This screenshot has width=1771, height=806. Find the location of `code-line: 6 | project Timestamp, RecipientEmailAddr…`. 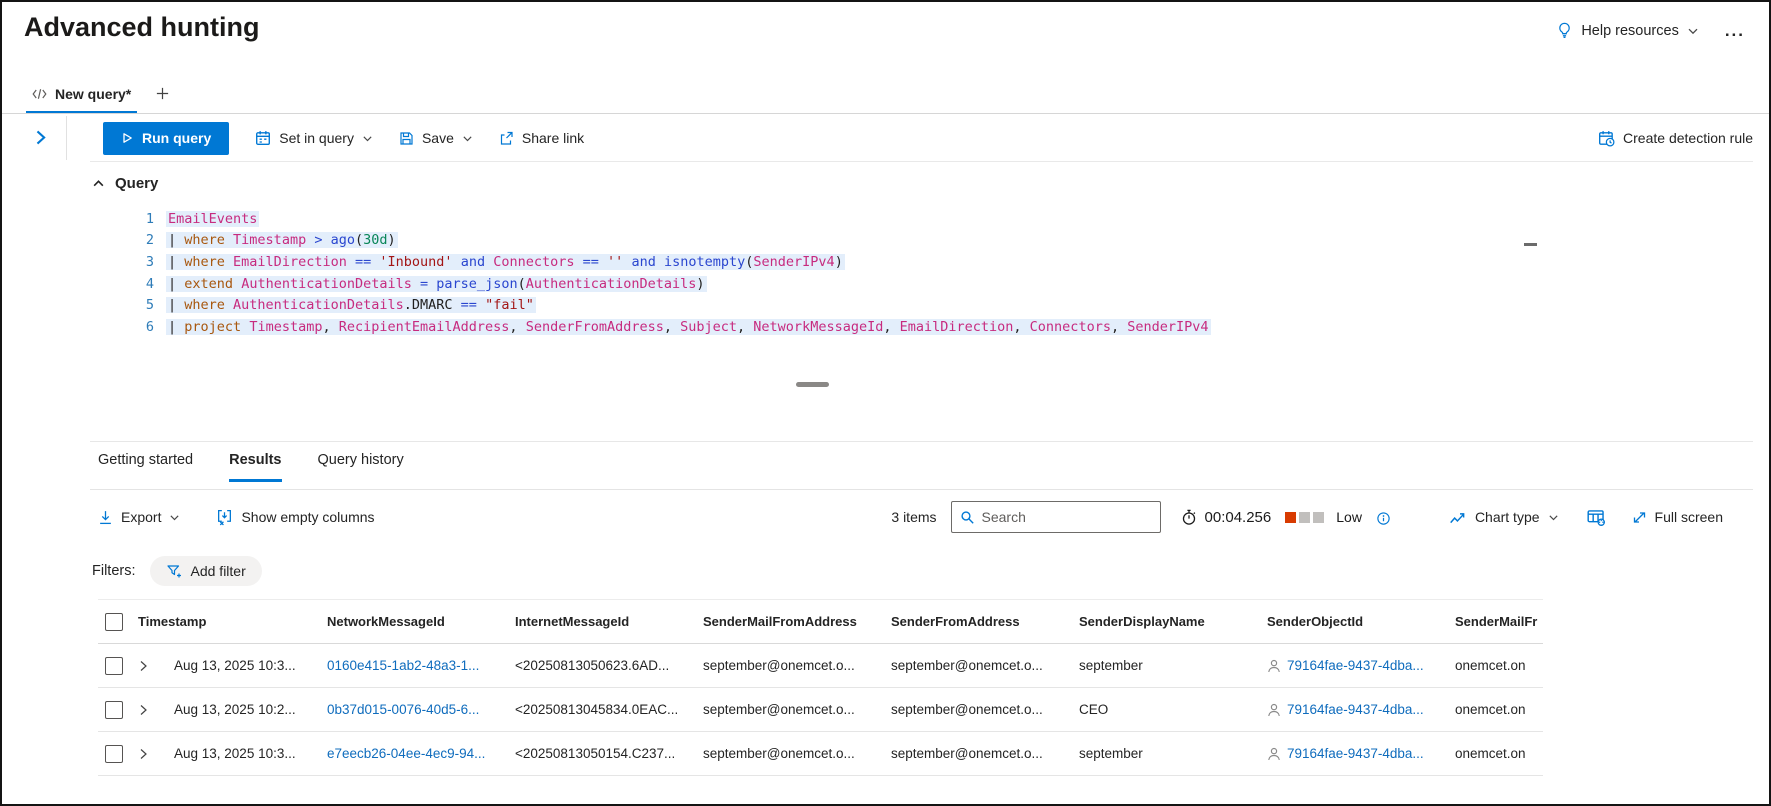

code-line: 6 | project Timestamp, RecipientEmailAddr… is located at coordinates (909, 327).